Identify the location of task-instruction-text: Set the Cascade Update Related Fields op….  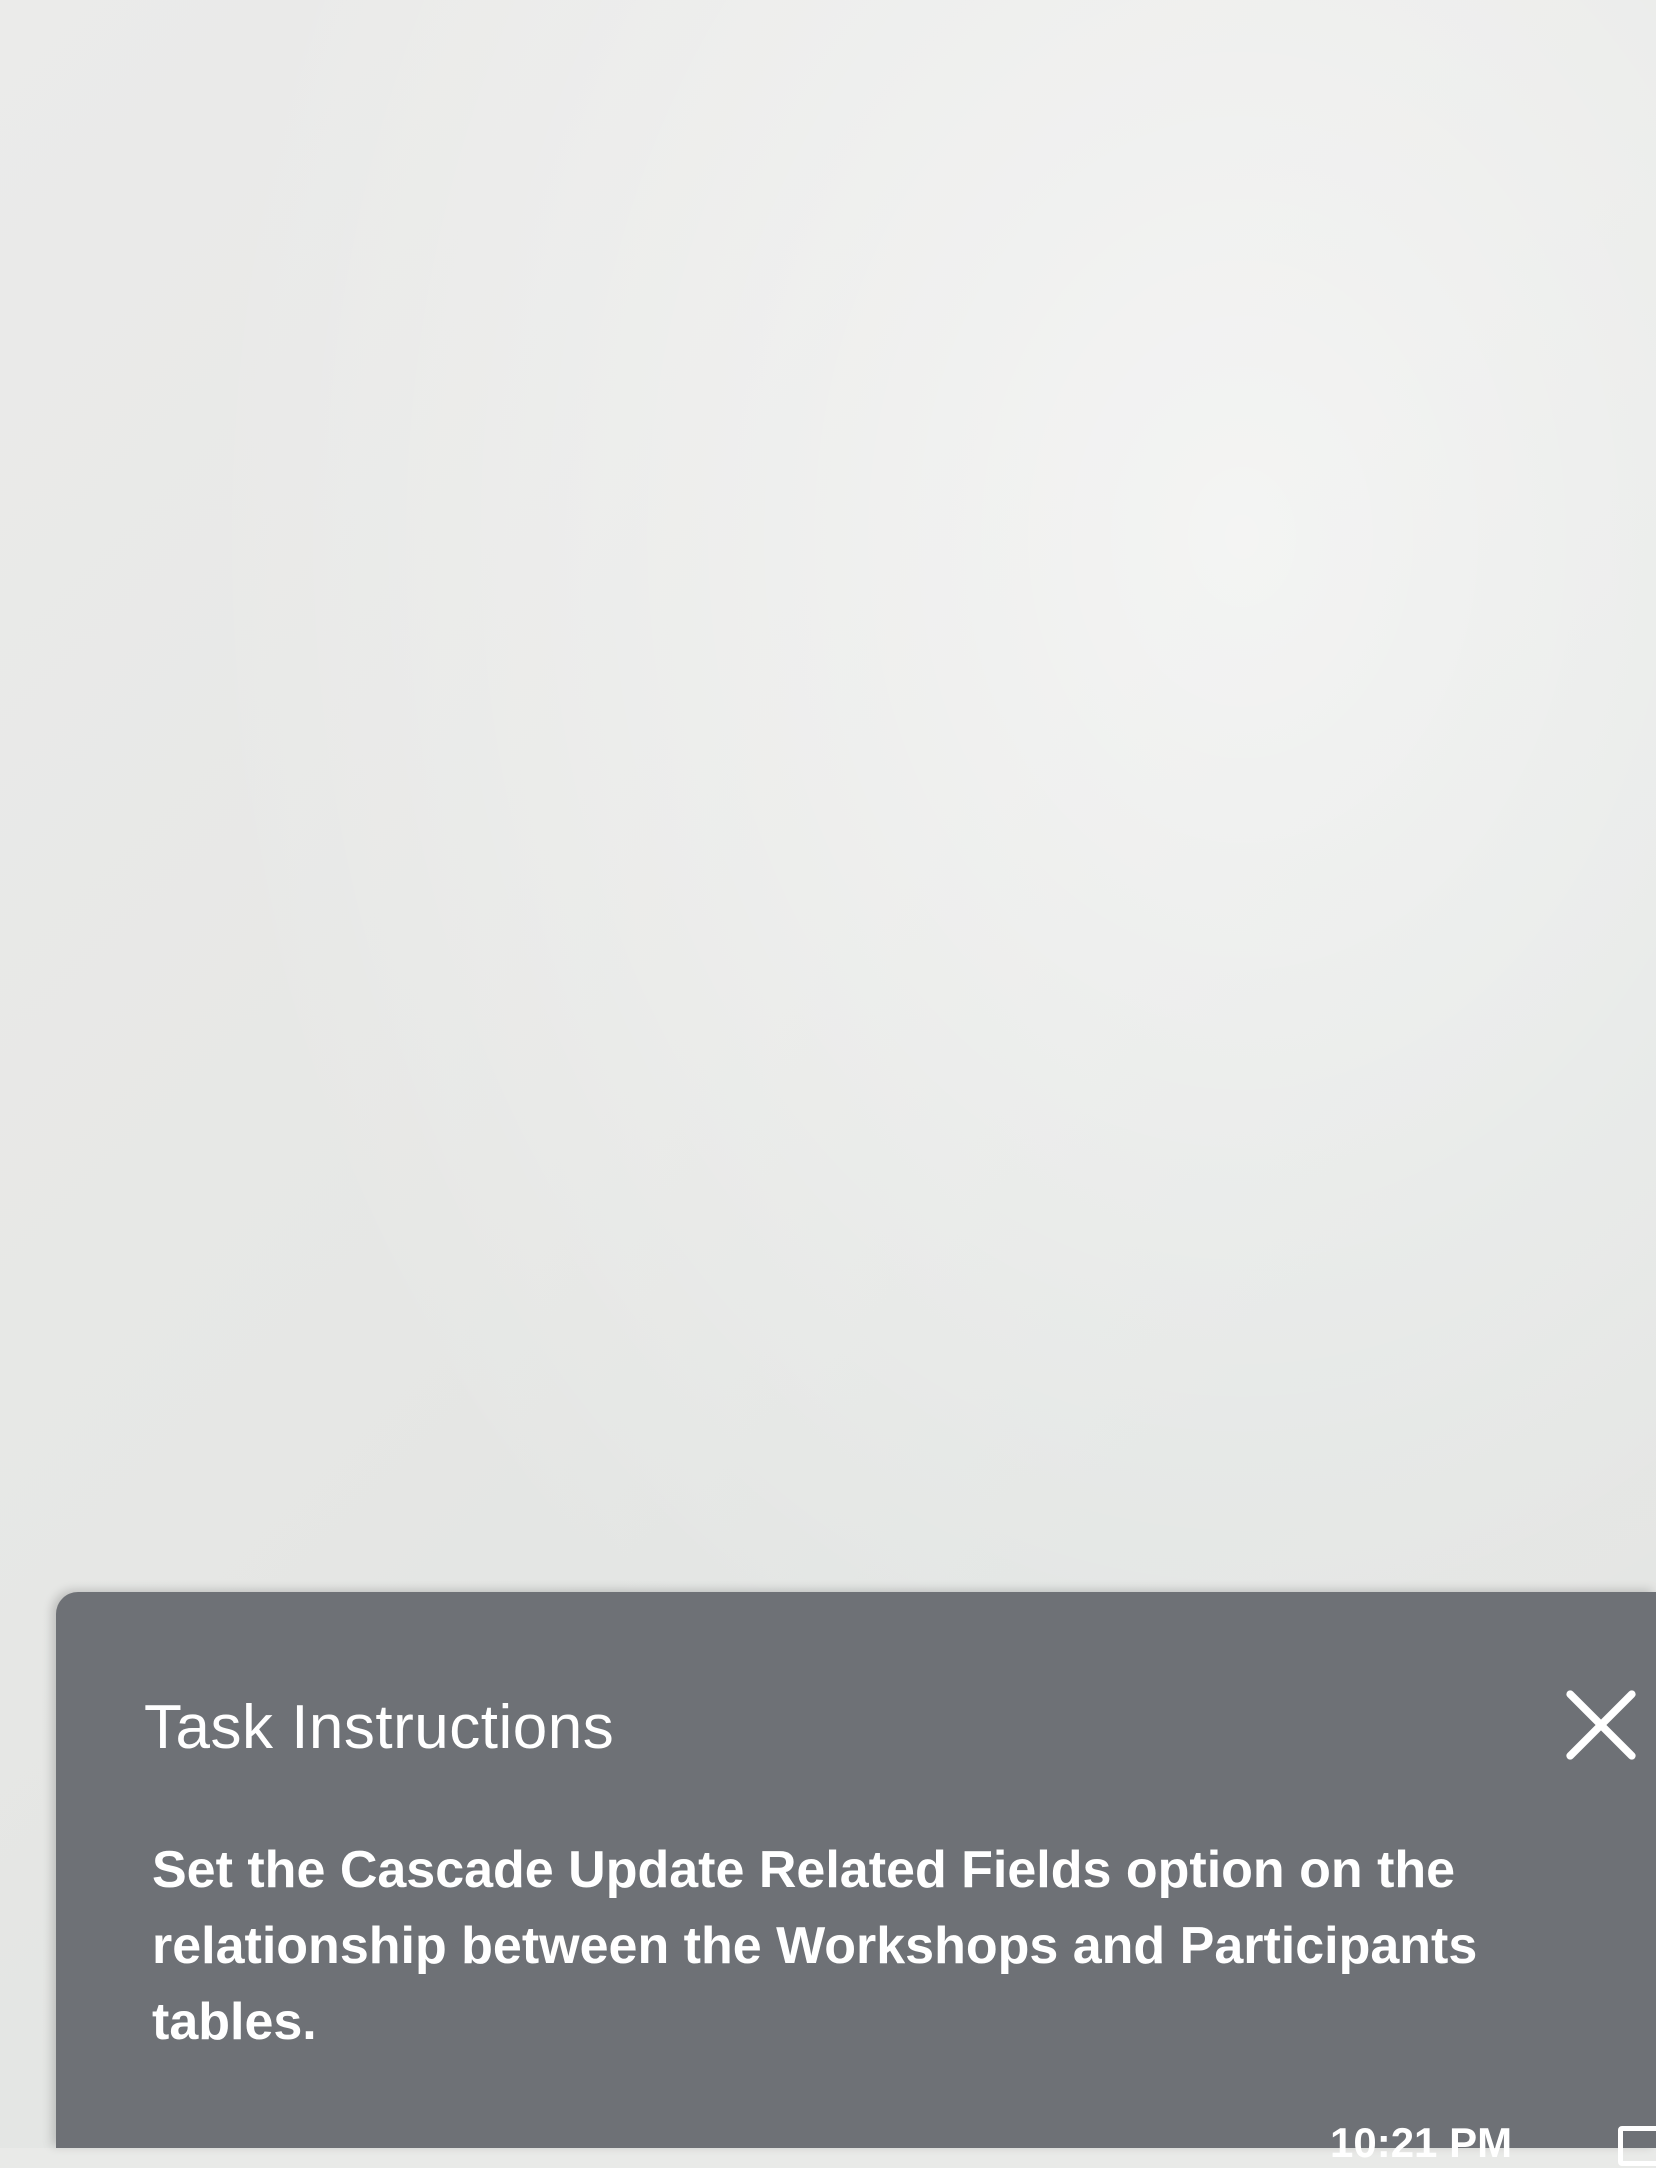
(815, 1946).